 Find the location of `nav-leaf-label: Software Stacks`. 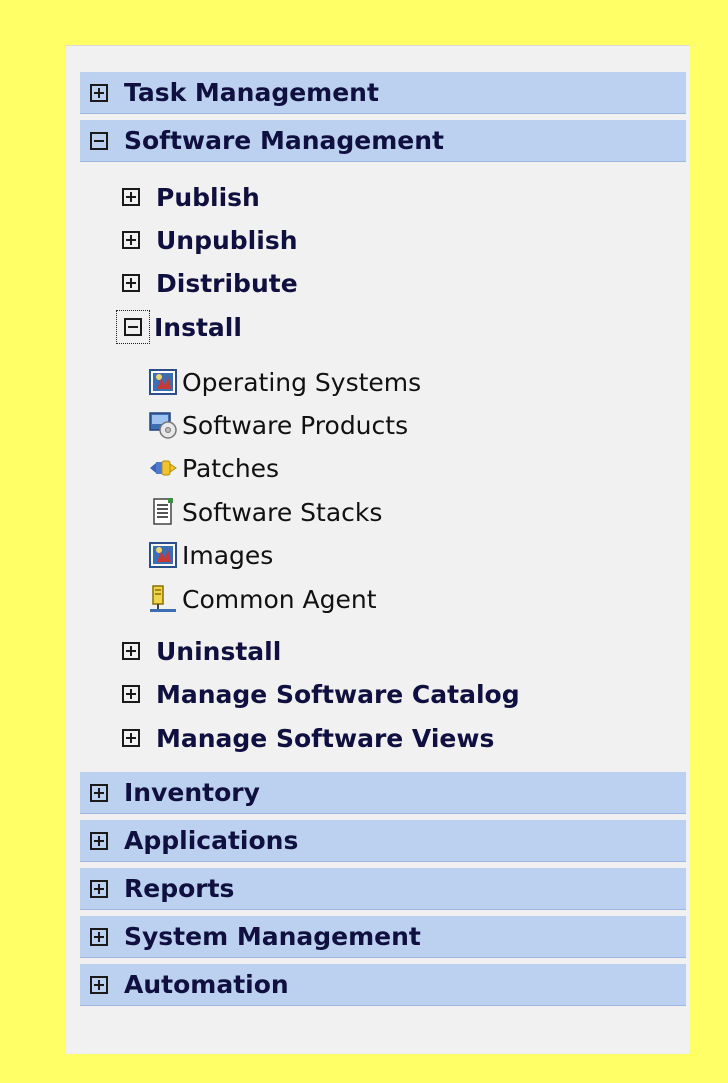

nav-leaf-label: Software Stacks is located at coordinates (282, 512).